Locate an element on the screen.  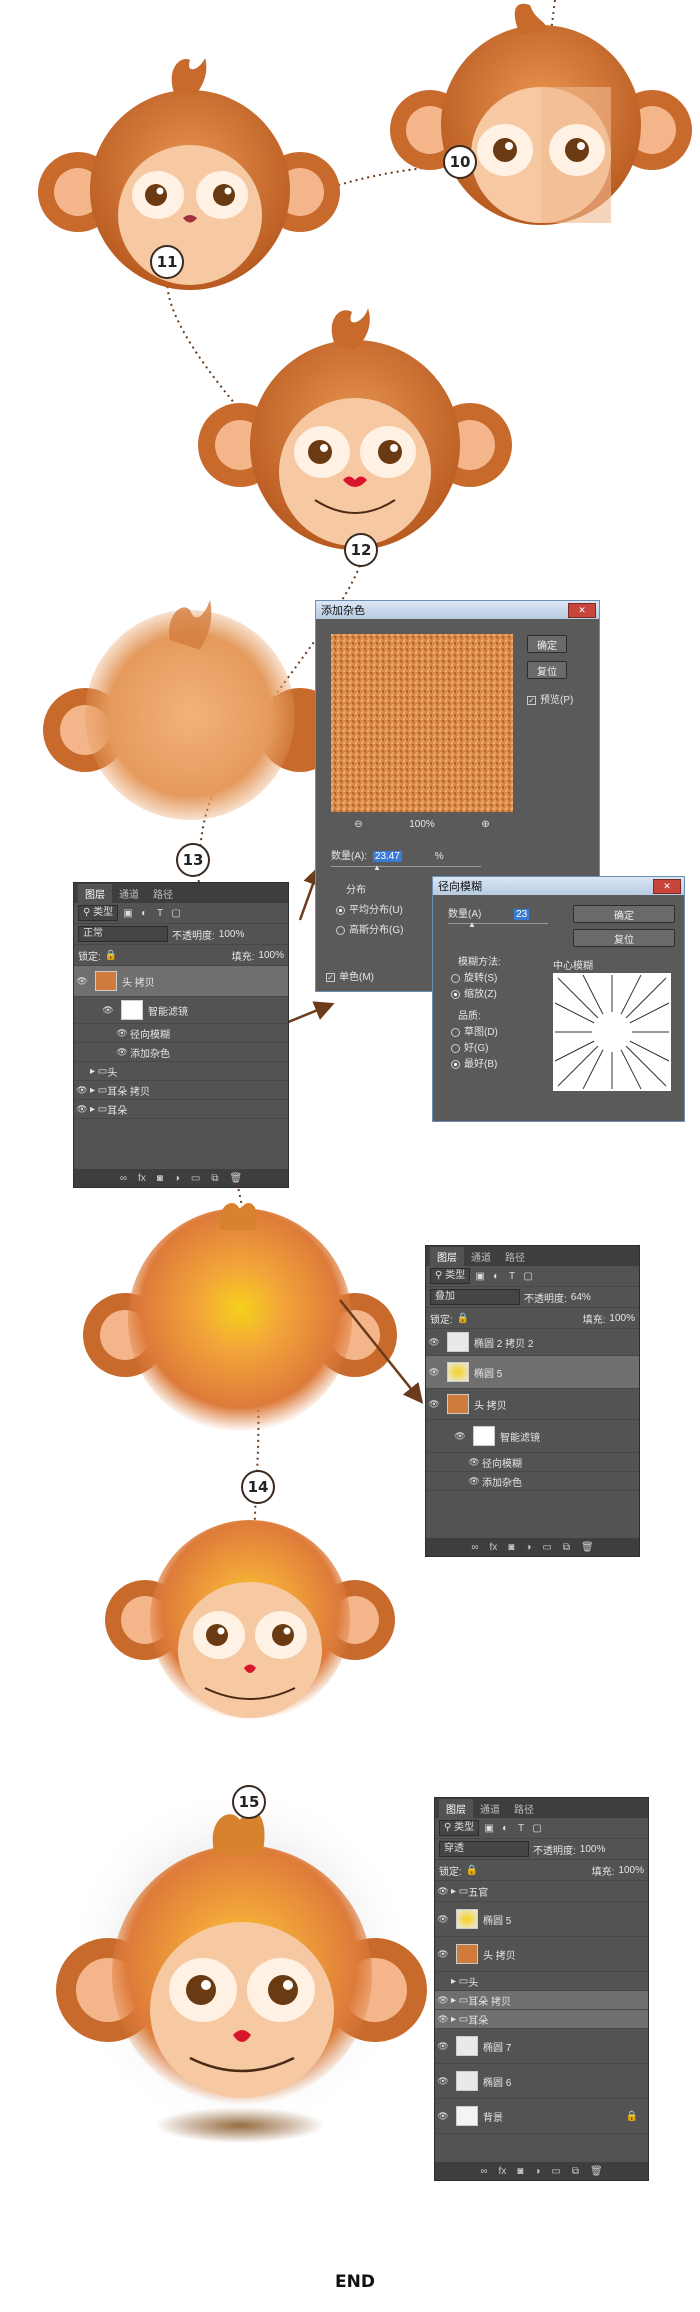
blend-mode-select: 穿透 is located at coordinates (484, 1849).